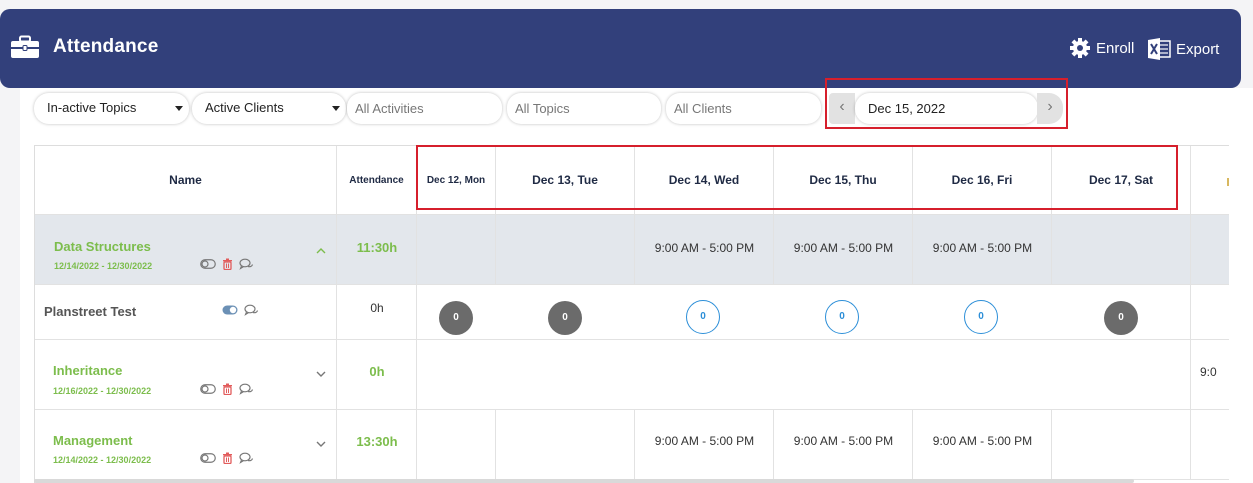  I want to click on topic-dates: 12/16/2022 - 12/30/2022, so click(102, 391).